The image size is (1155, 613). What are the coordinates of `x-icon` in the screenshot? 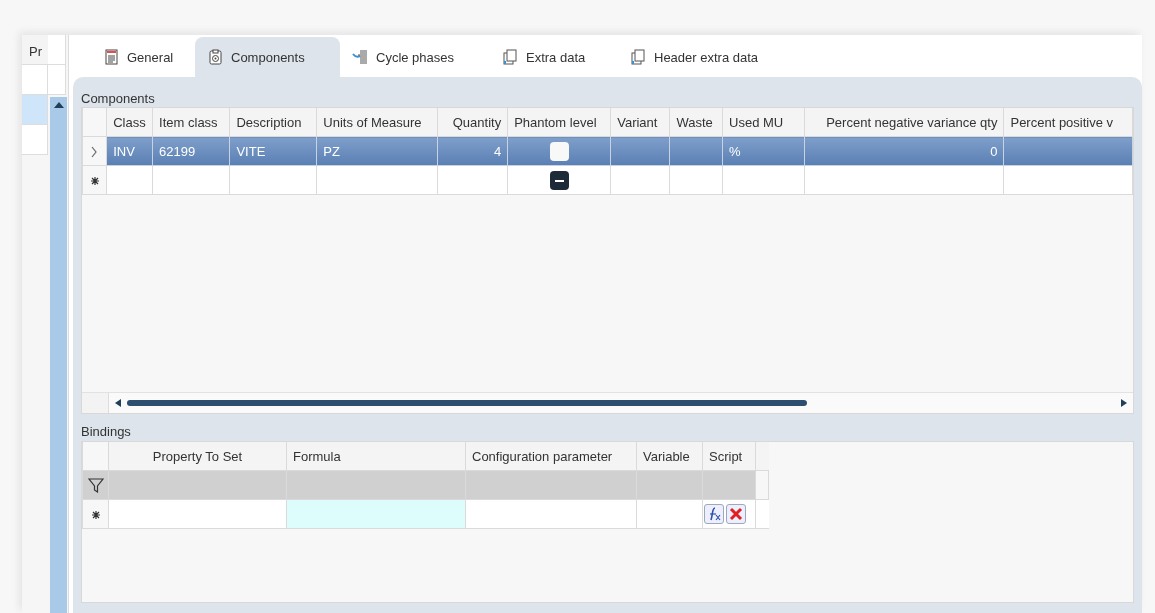 It's located at (736, 514).